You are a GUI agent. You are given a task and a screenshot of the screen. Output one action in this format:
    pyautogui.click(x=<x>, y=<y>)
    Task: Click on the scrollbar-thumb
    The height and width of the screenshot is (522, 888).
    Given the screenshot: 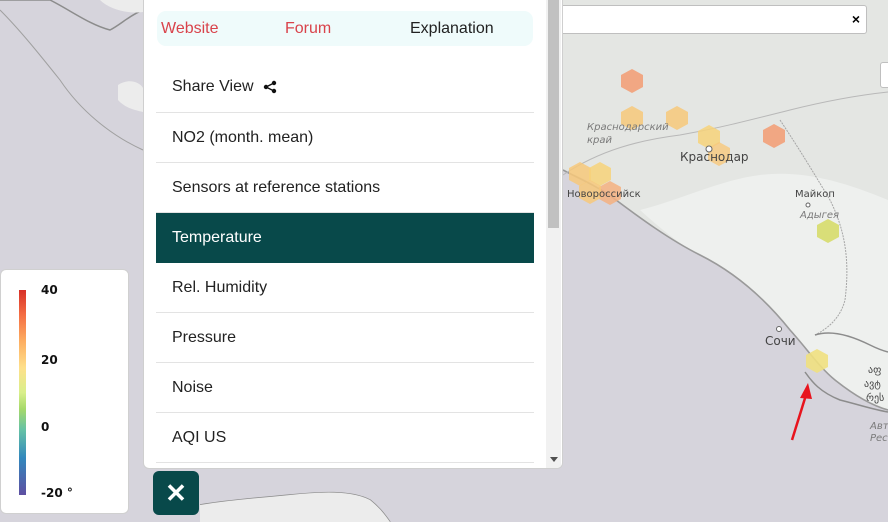 What is the action you would take?
    pyautogui.click(x=553, y=114)
    